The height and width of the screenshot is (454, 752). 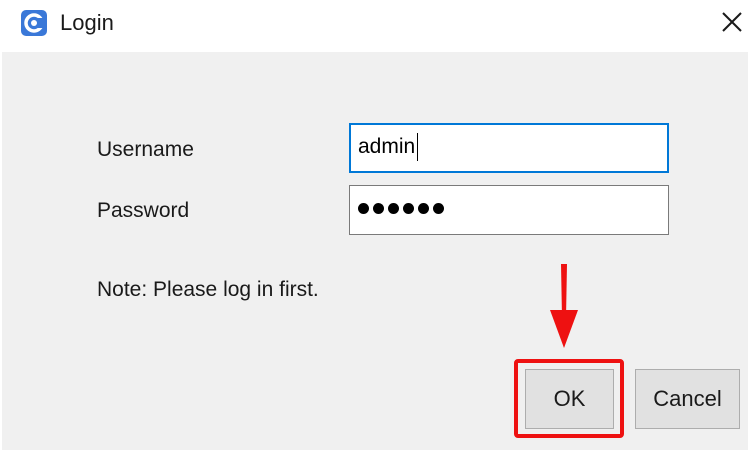 I want to click on arrow-down-icon, so click(x=564, y=306).